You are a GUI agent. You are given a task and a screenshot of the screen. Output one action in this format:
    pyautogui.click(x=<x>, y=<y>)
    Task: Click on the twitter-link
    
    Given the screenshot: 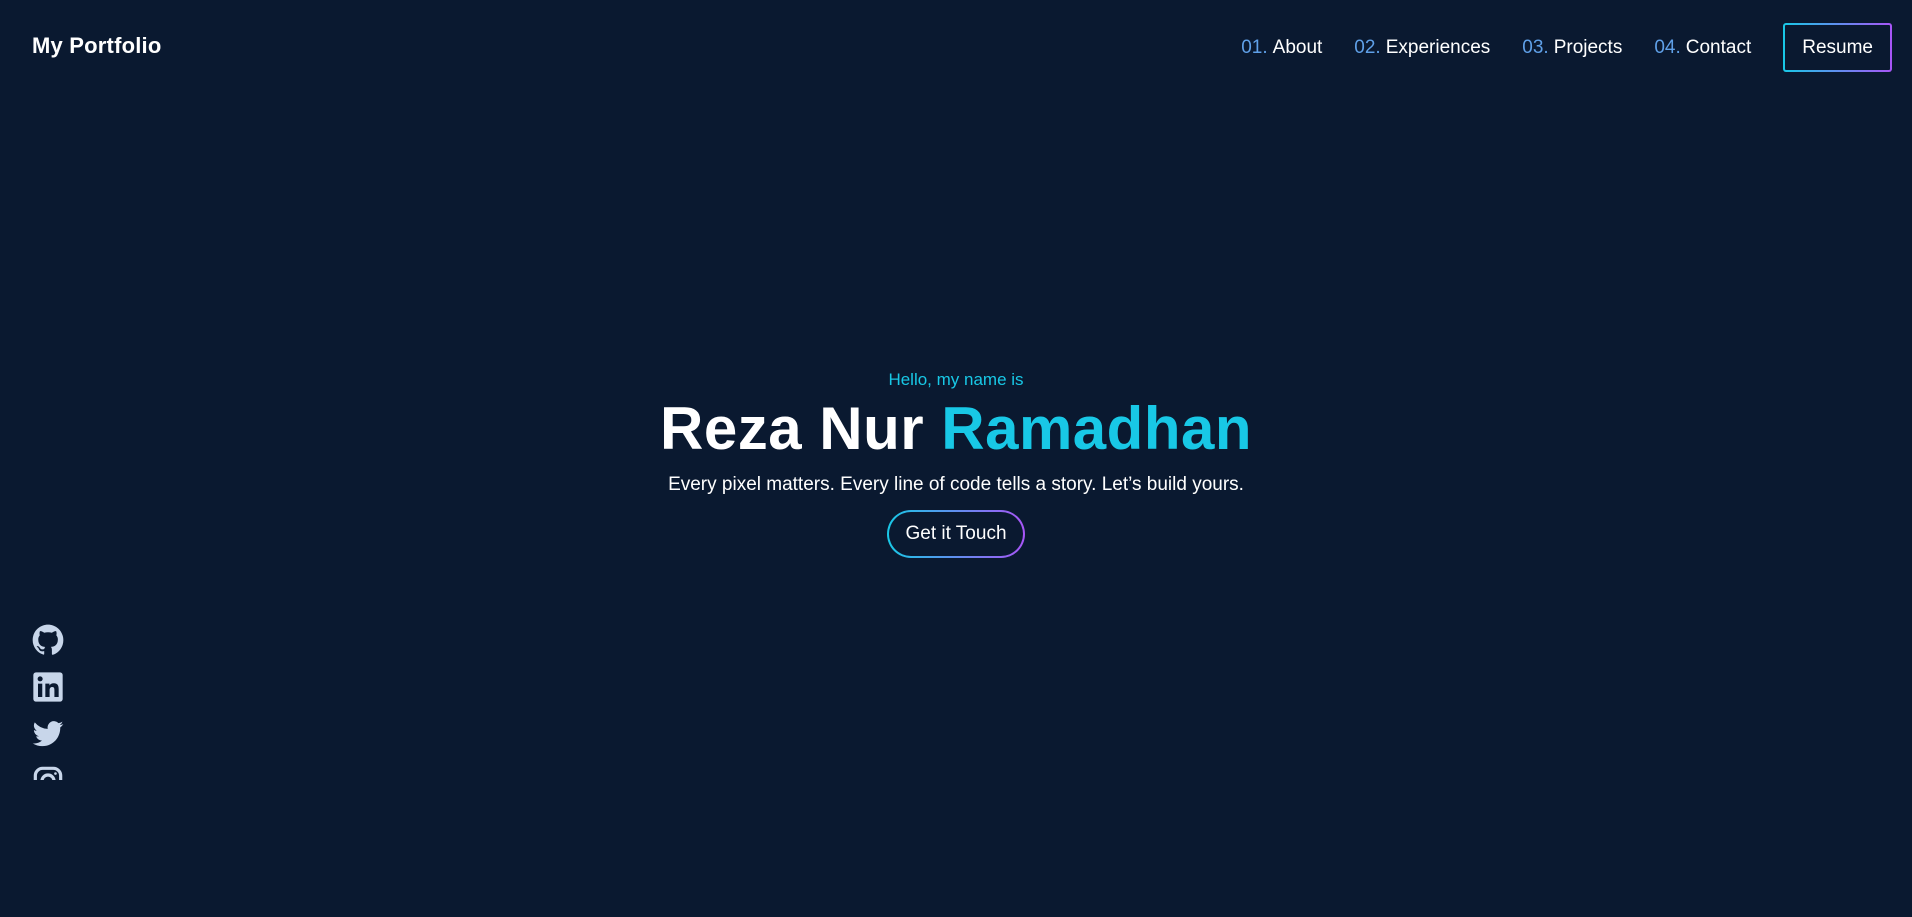 What is the action you would take?
    pyautogui.click(x=48, y=734)
    